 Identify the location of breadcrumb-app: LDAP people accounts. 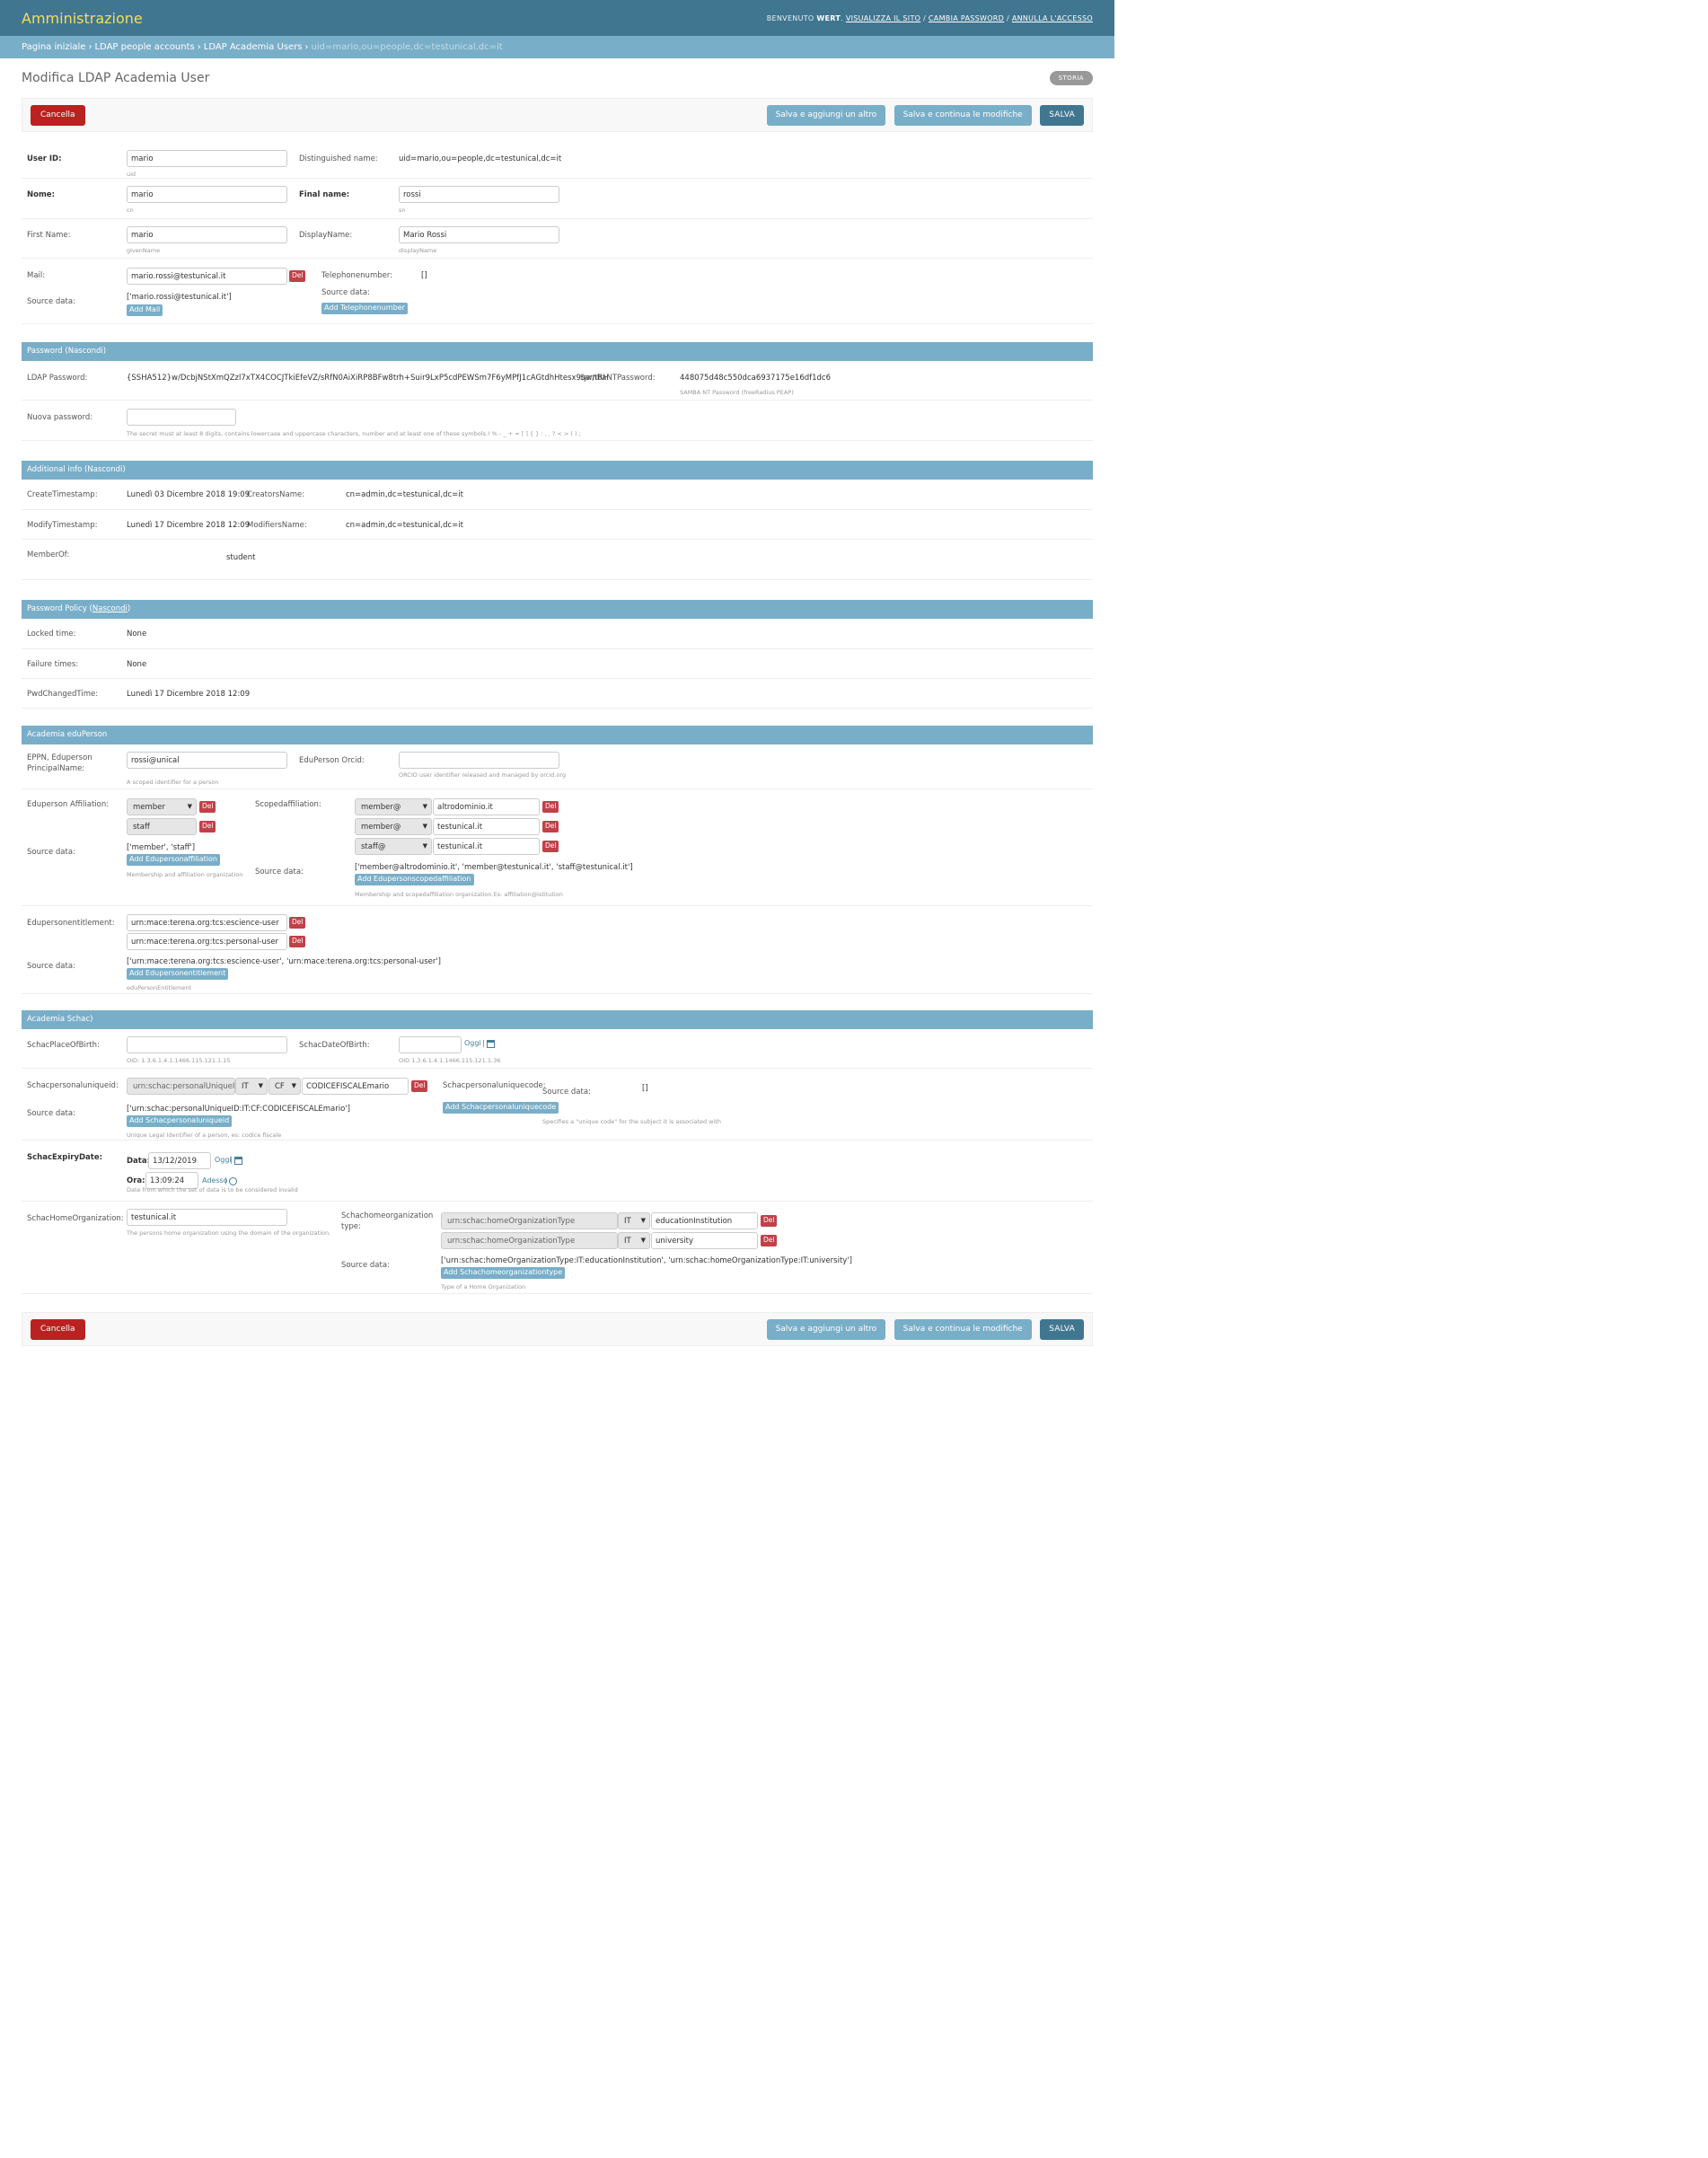
(144, 47).